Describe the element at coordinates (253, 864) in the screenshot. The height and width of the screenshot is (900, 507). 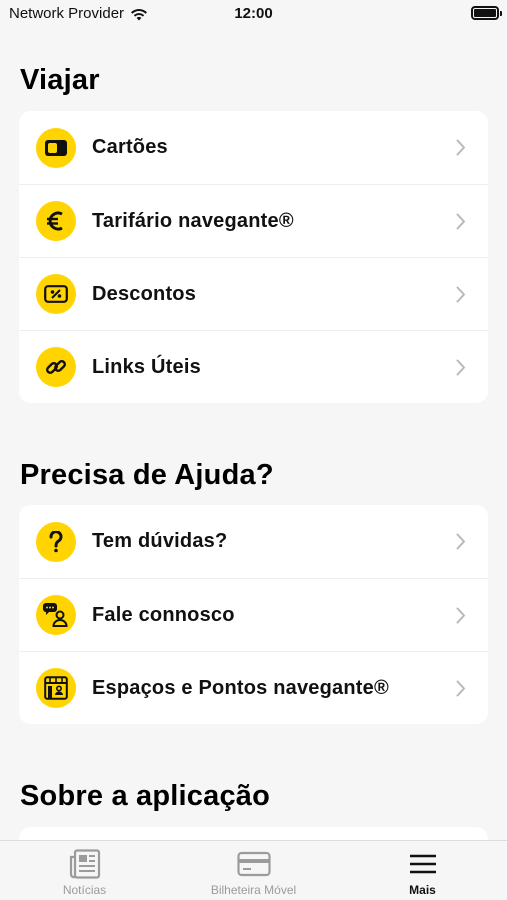
I see `ticket-card-icon` at that location.